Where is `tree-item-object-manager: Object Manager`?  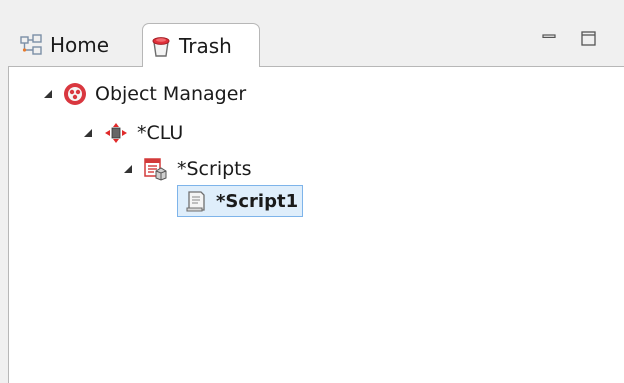
tree-item-object-manager: Object Manager is located at coordinates (144, 94).